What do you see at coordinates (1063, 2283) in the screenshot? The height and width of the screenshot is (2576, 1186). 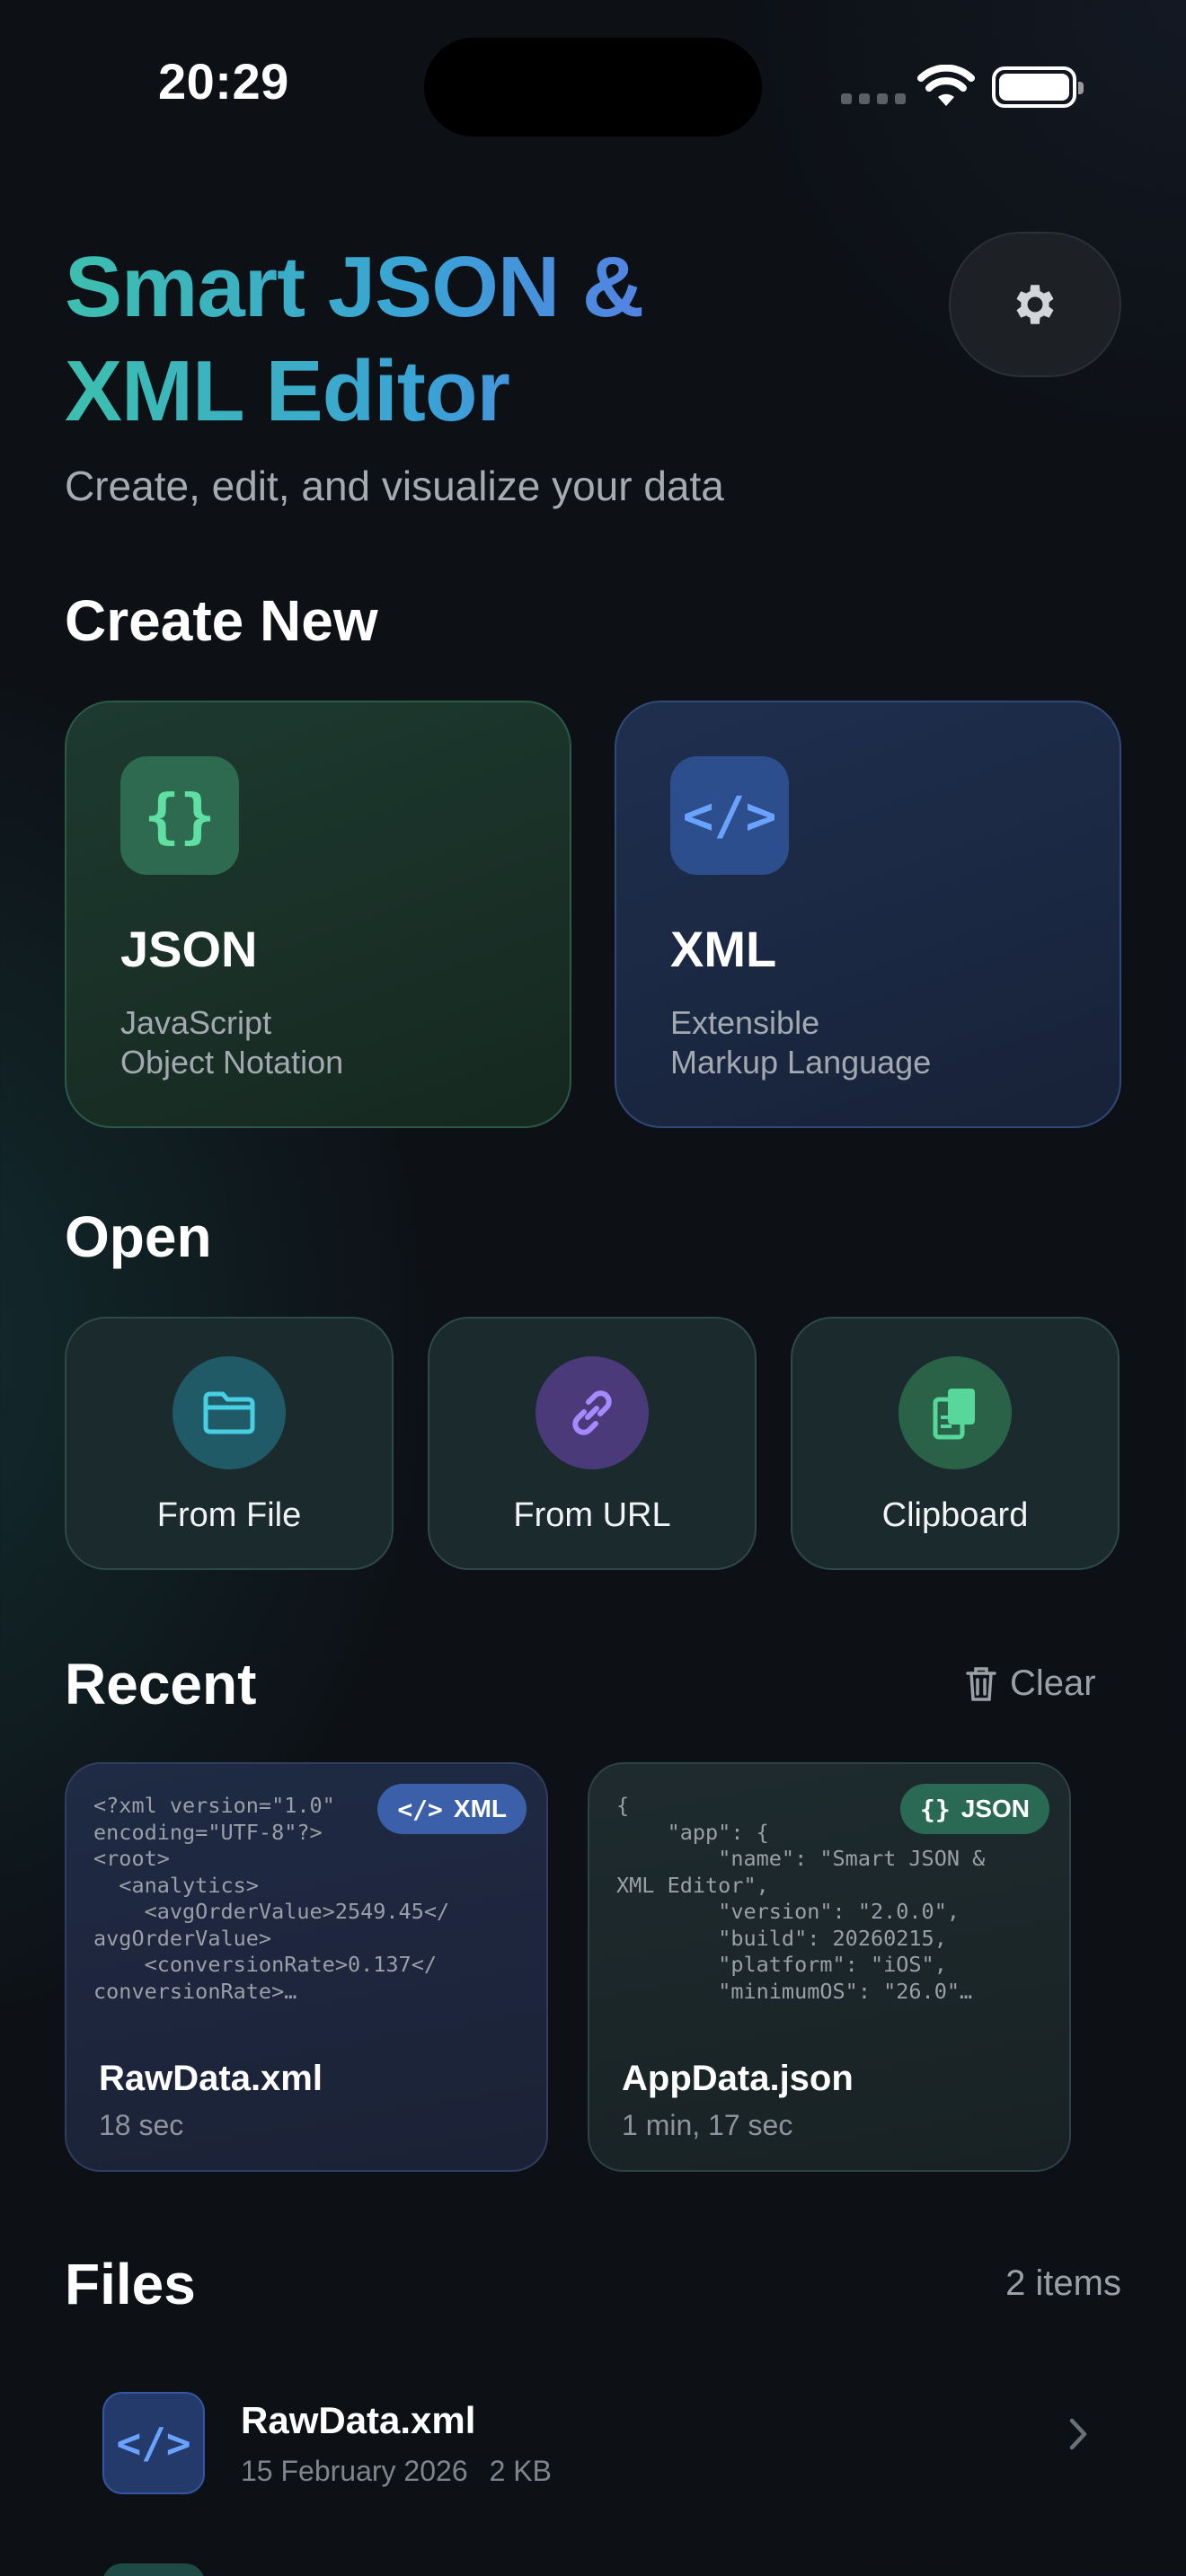 I see `files-count: 2 items` at bounding box center [1063, 2283].